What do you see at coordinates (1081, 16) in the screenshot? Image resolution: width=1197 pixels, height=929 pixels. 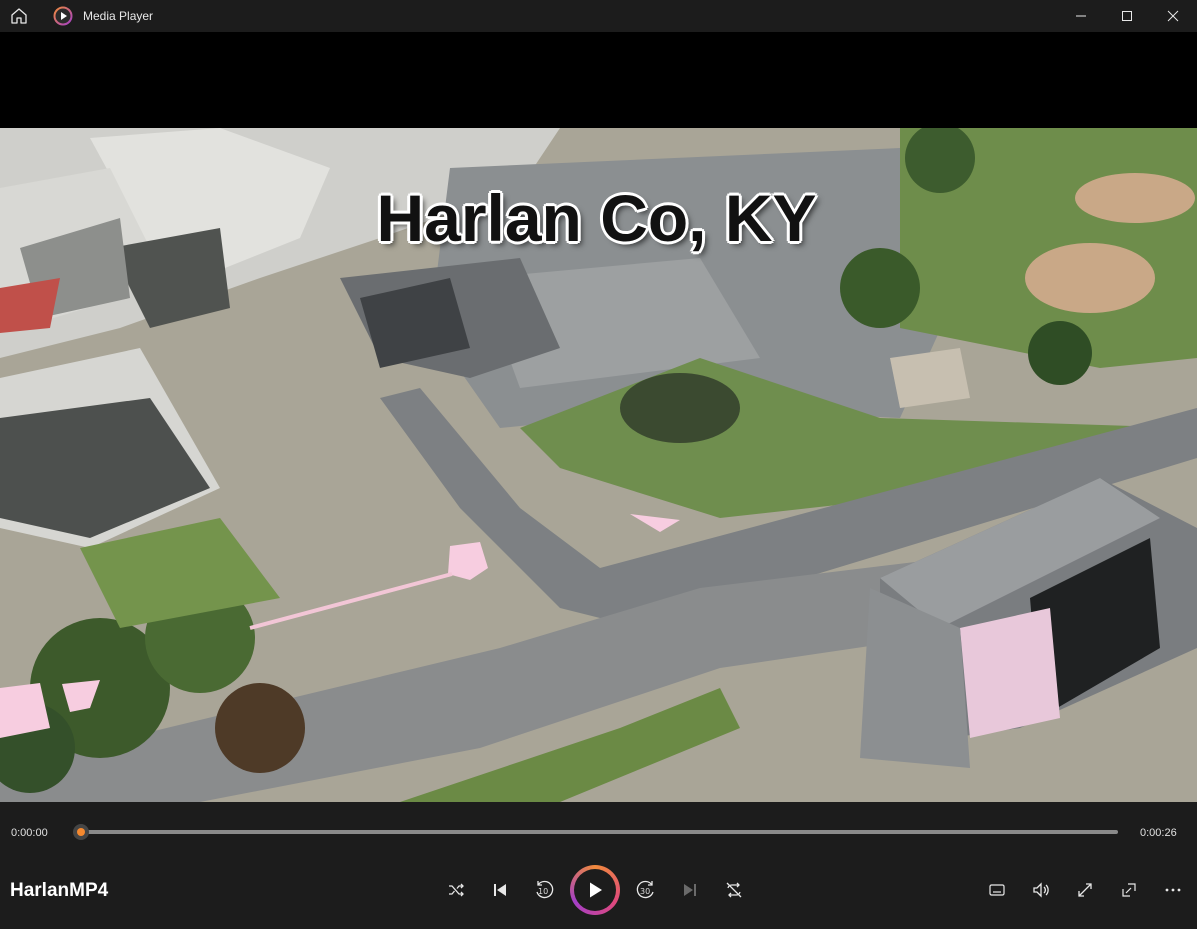 I see `minimize-icon` at bounding box center [1081, 16].